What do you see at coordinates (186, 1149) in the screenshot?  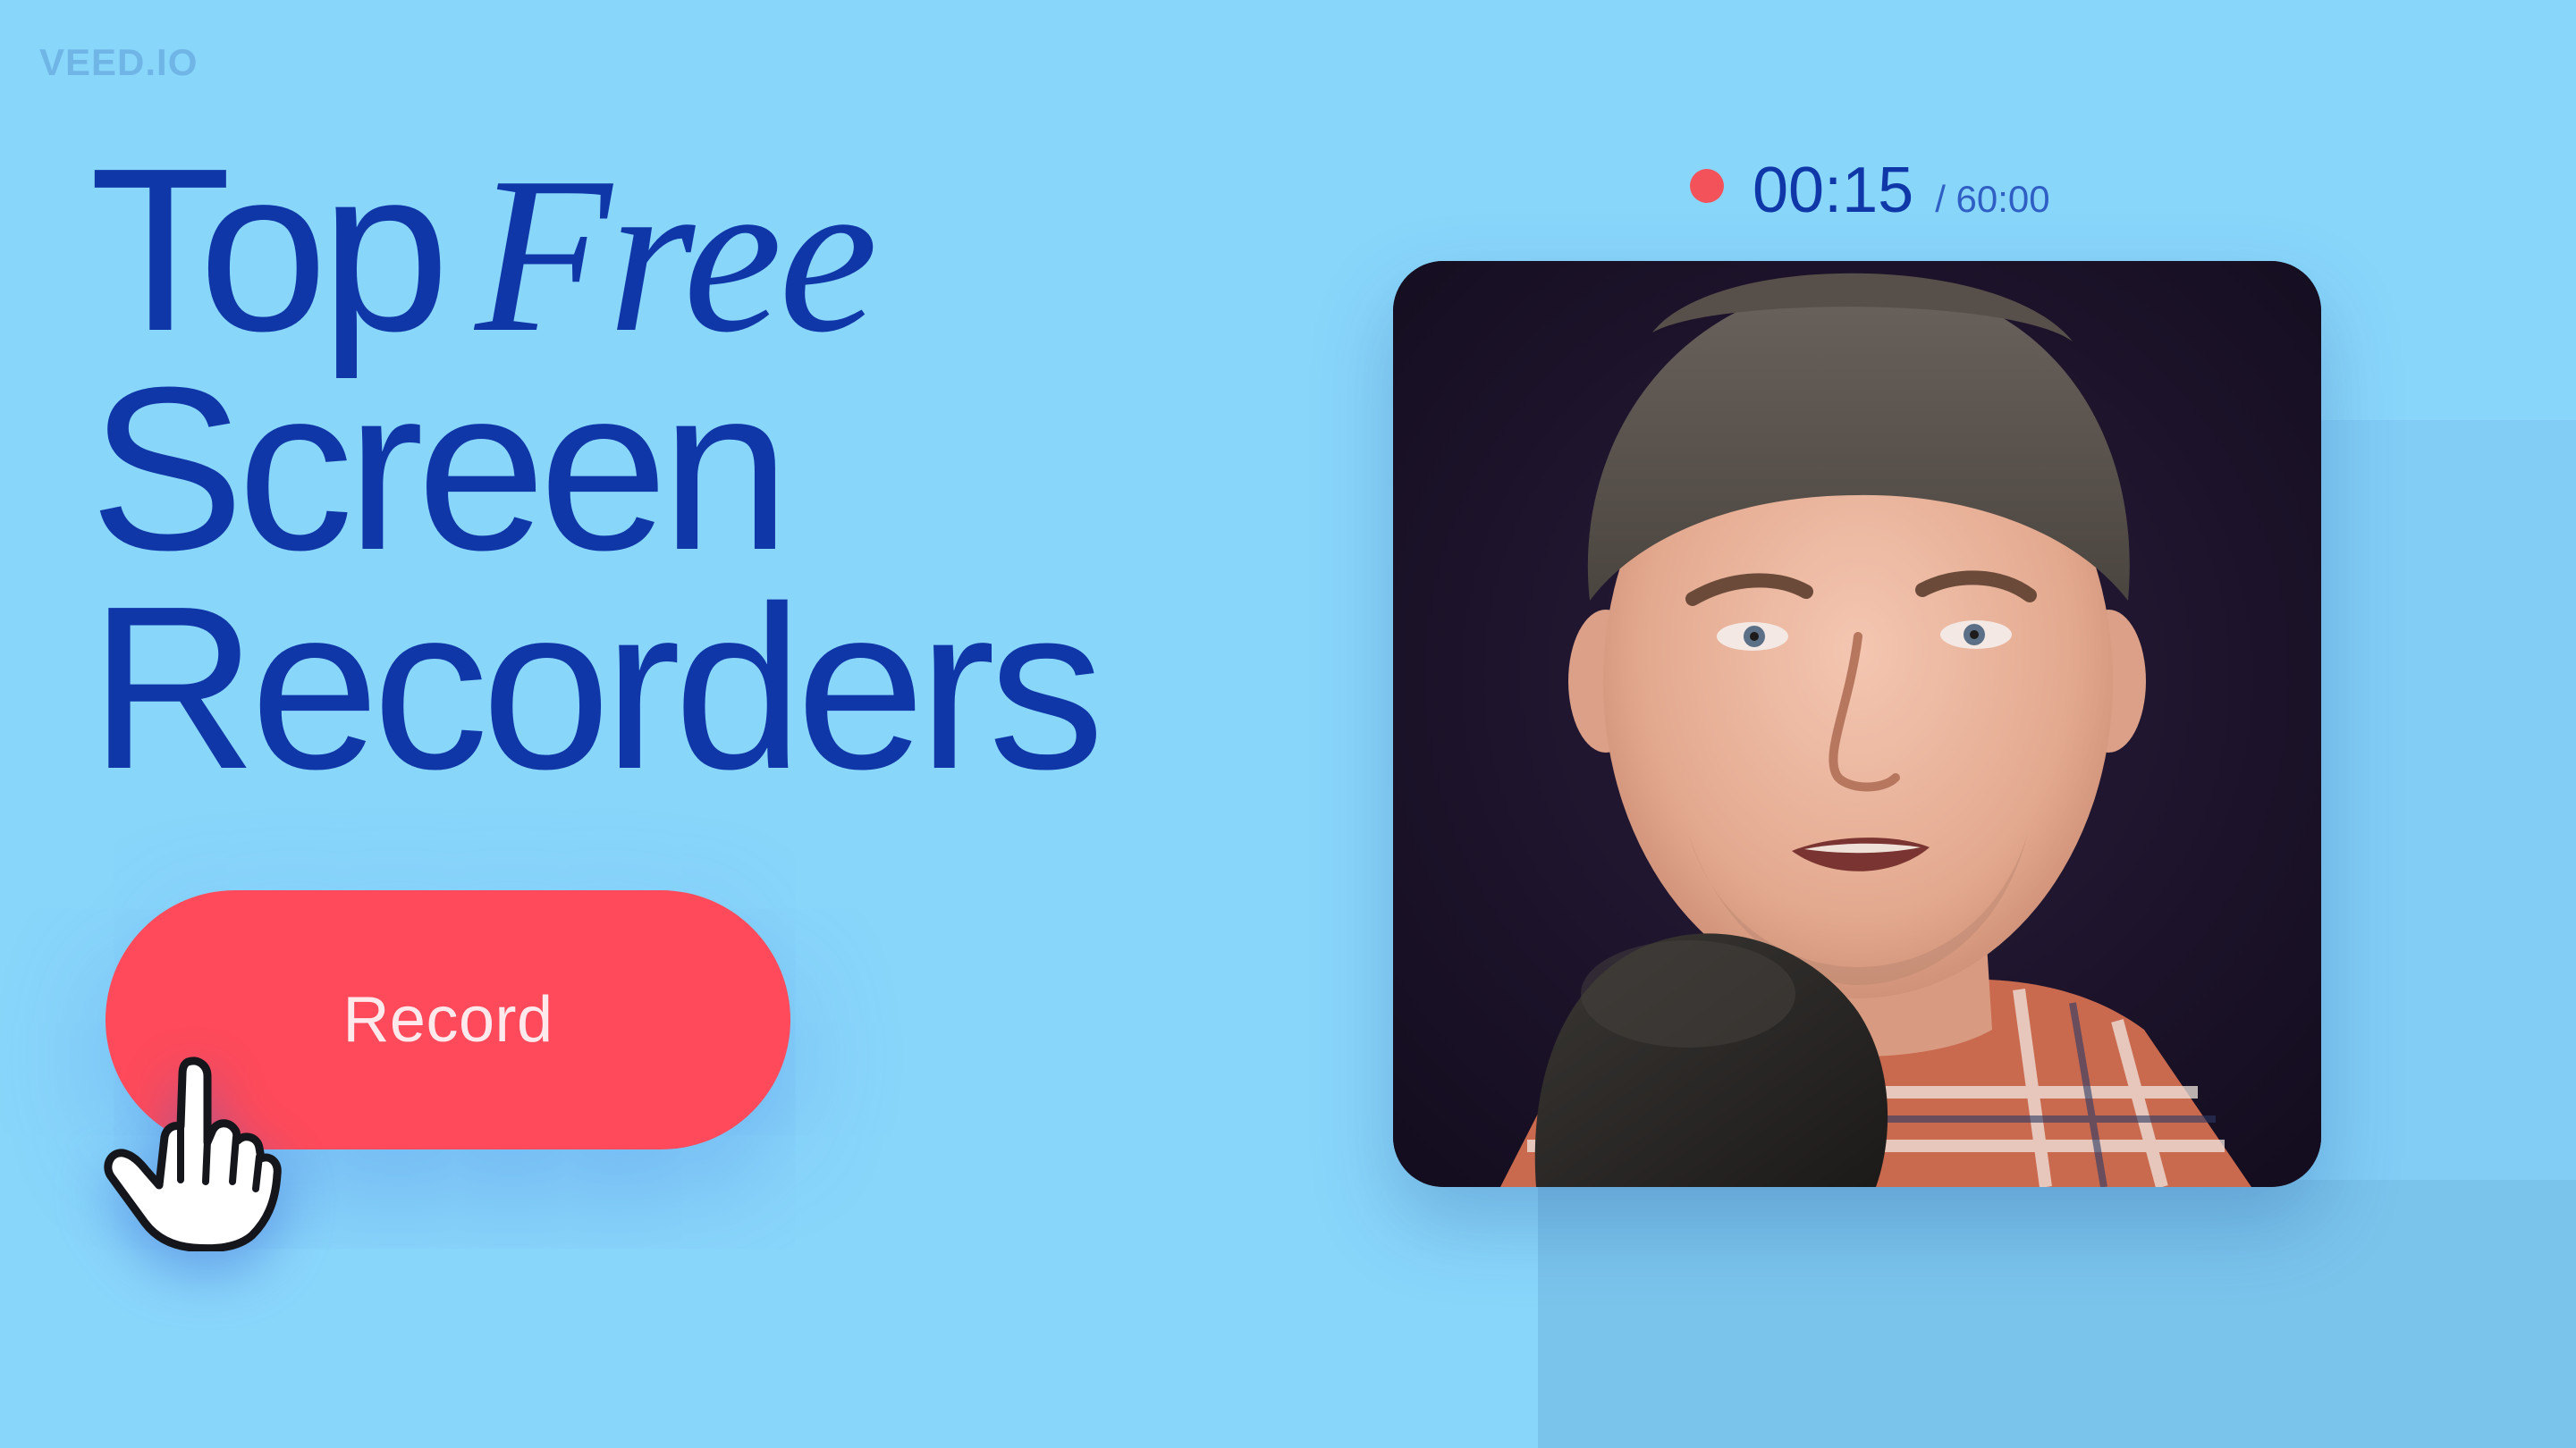 I see `hand-pointer-icon` at bounding box center [186, 1149].